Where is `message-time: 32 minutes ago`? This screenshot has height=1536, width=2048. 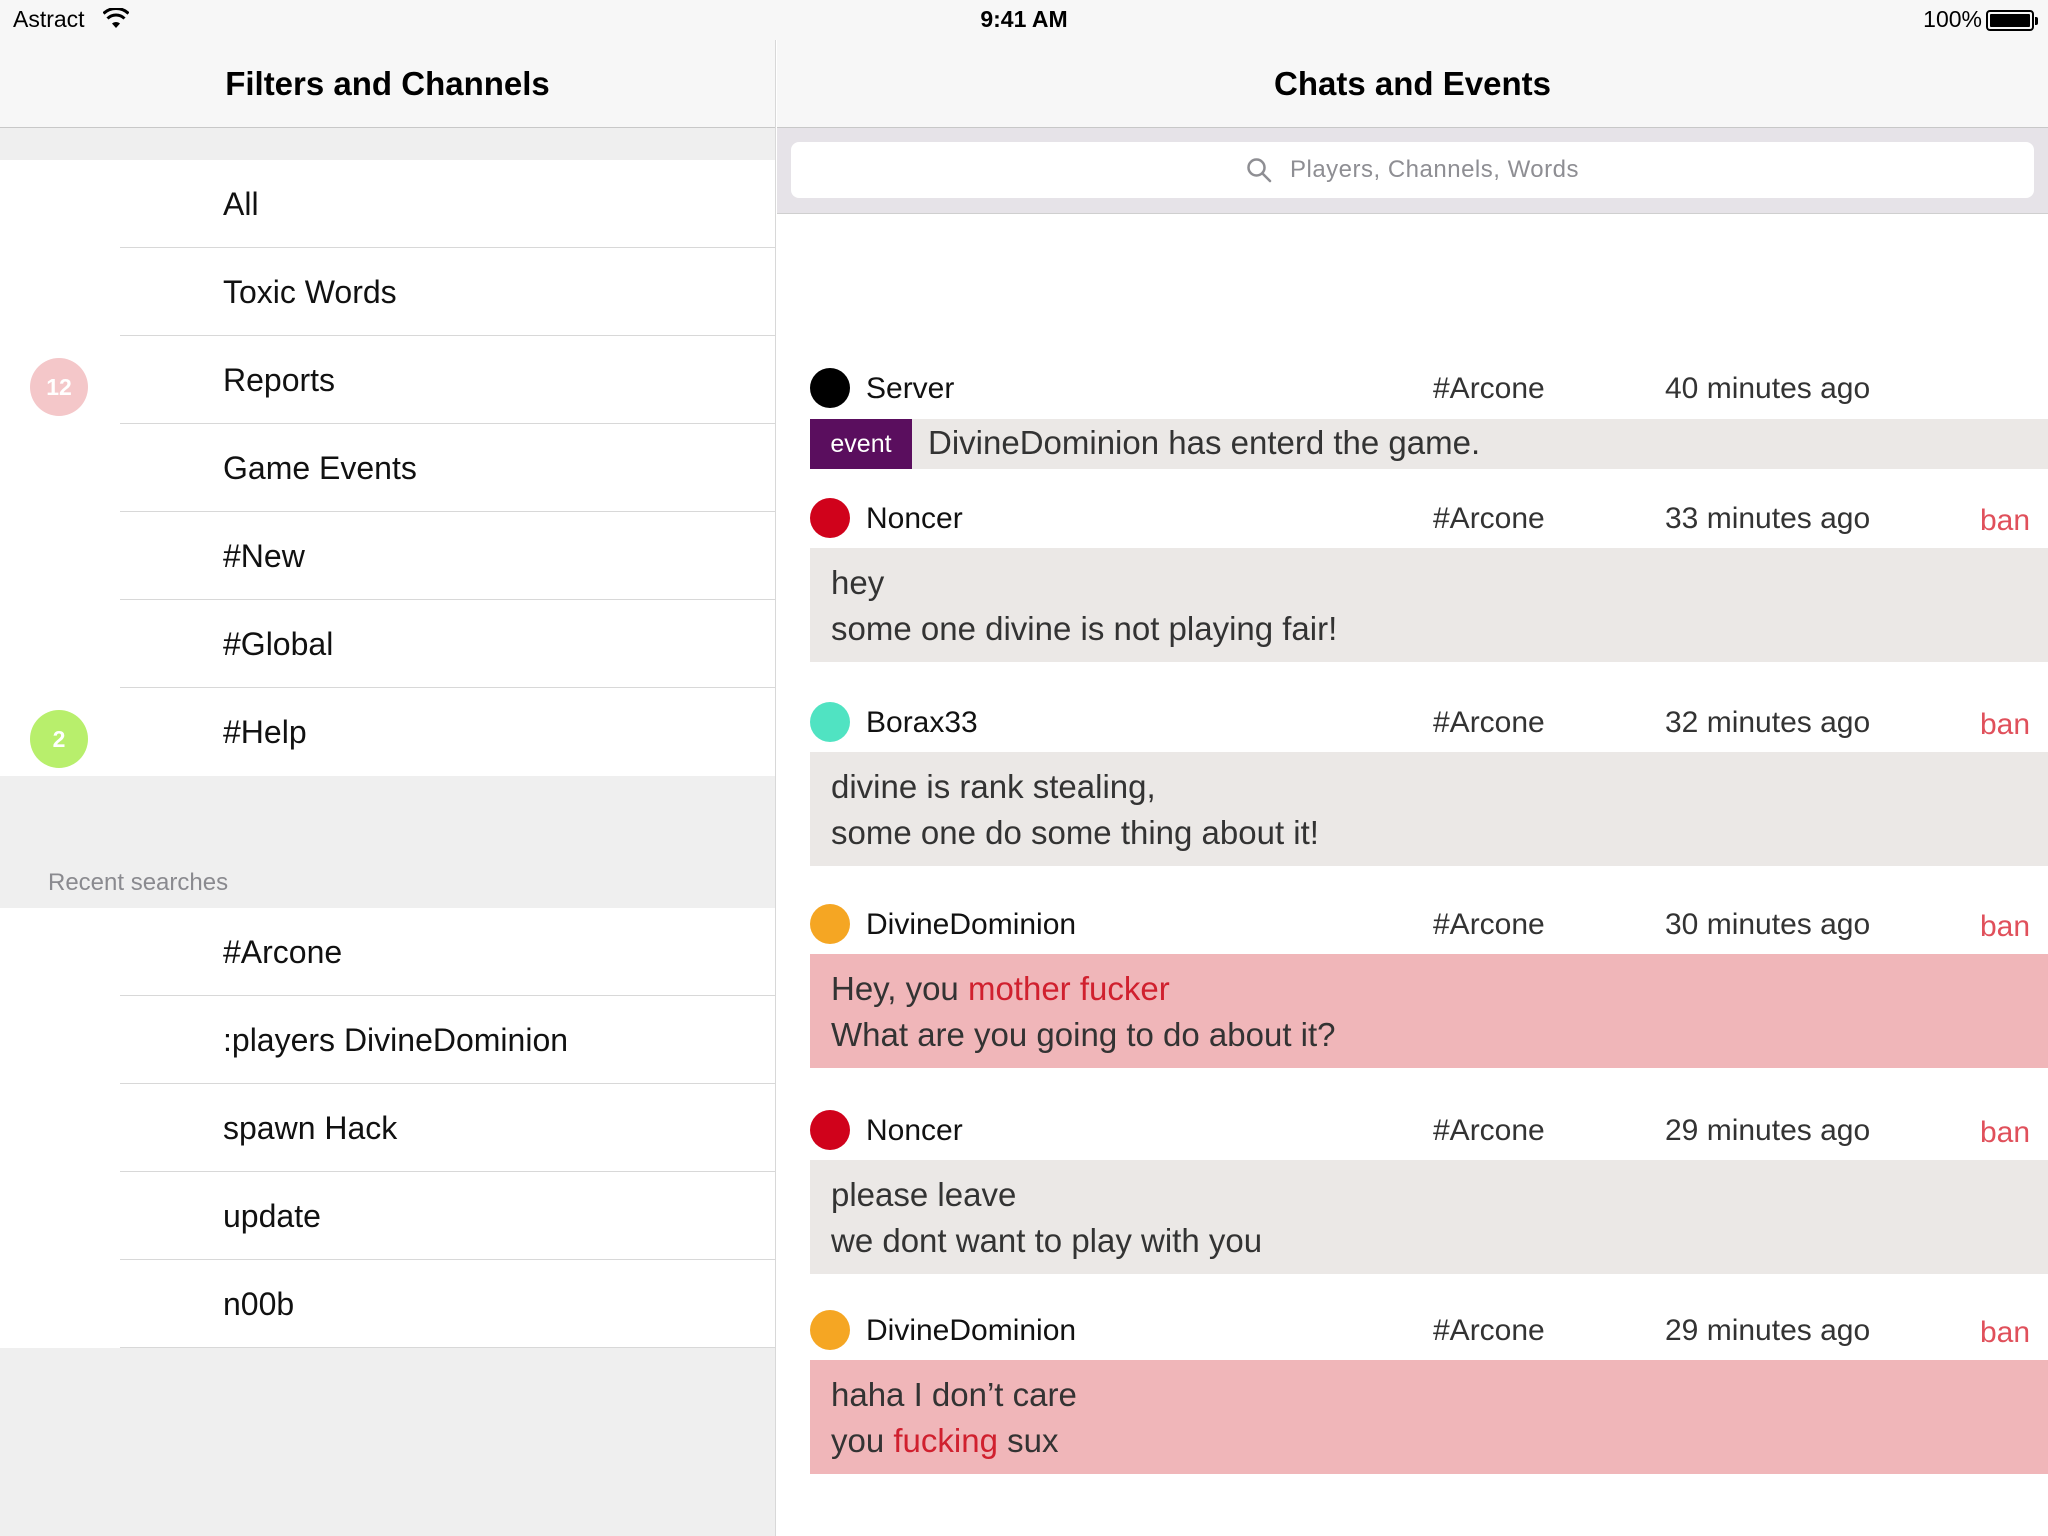
message-time: 32 minutes ago is located at coordinates (1768, 722).